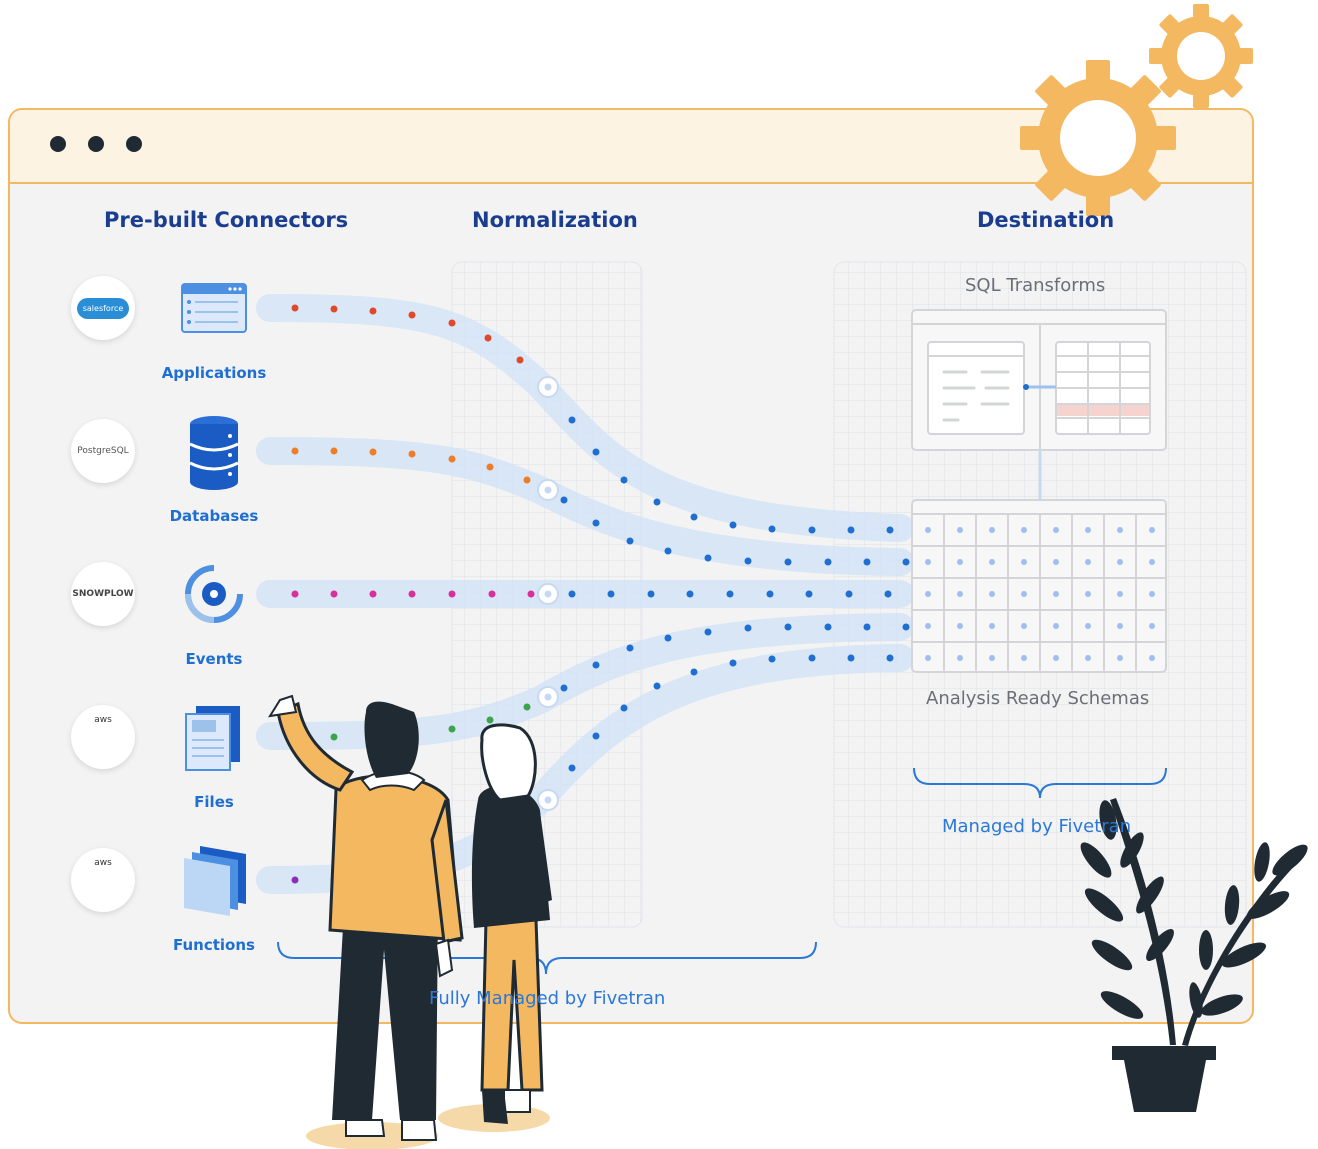 Image resolution: width=1318 pixels, height=1149 pixels. What do you see at coordinates (103, 594) in the screenshot?
I see `snowplow-logo: SNOWPLOW` at bounding box center [103, 594].